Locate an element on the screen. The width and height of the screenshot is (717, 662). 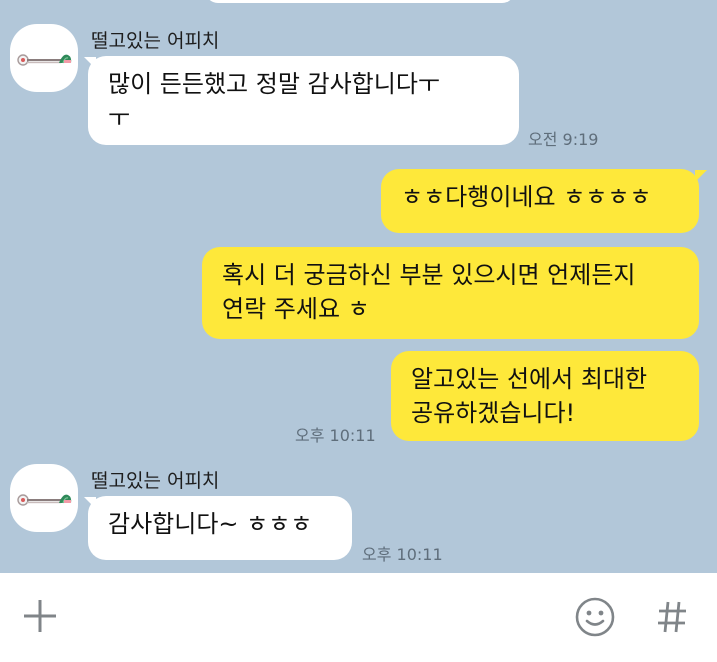
plus-icon is located at coordinates (40, 616).